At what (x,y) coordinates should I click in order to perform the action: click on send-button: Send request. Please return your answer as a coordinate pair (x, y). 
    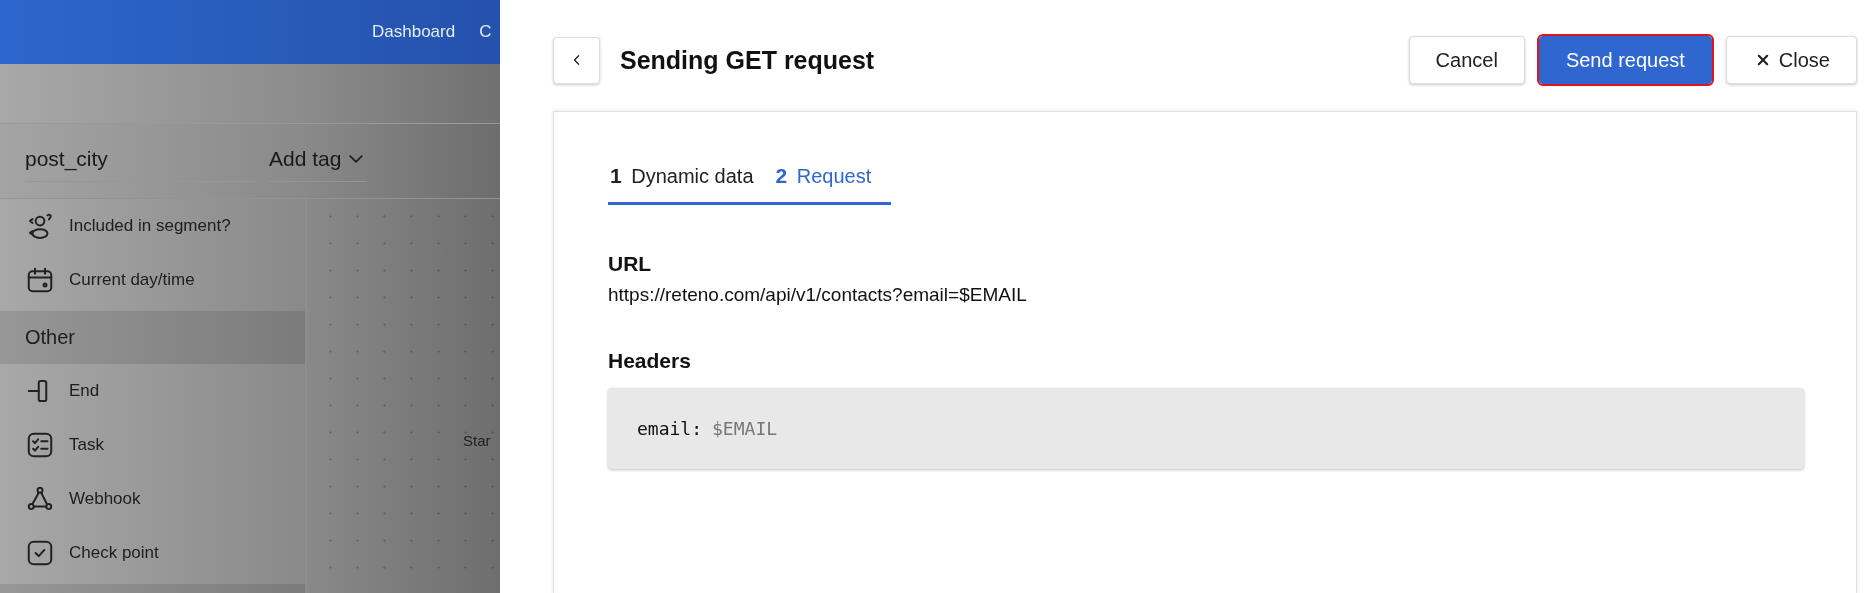
    Looking at the image, I should click on (1625, 60).